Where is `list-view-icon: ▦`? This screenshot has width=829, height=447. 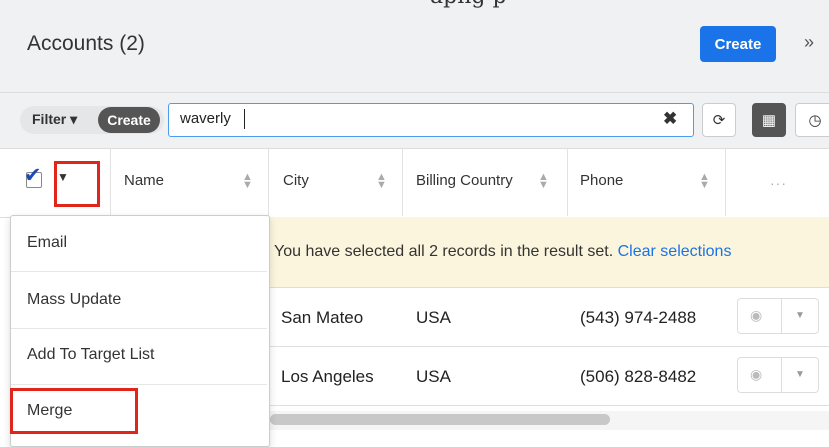
list-view-icon: ▦ is located at coordinates (769, 120).